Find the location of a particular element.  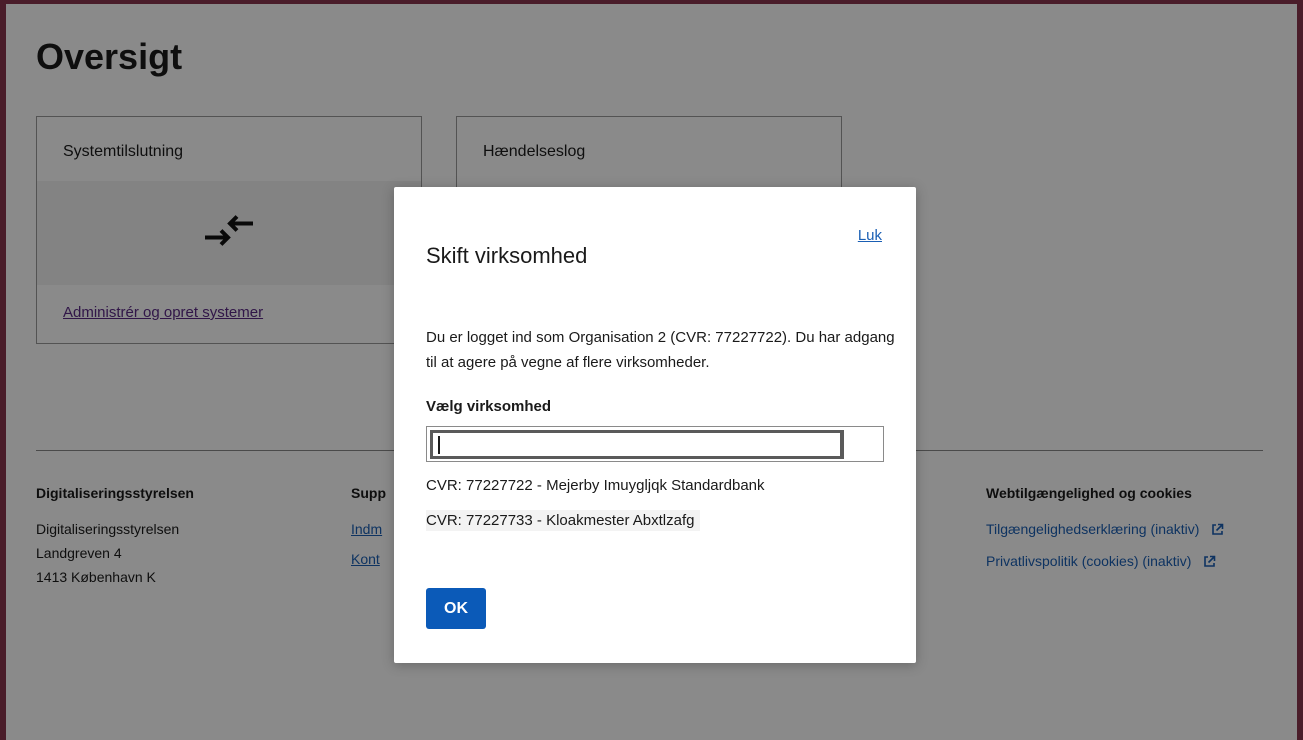

dialog-title: Skift virksomhed is located at coordinates (507, 255).